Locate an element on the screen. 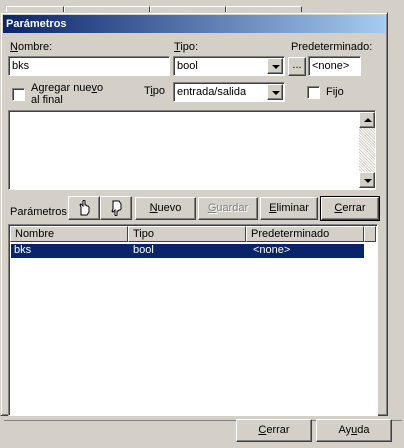  agregar-nuevo-checkbox is located at coordinates (18, 94).